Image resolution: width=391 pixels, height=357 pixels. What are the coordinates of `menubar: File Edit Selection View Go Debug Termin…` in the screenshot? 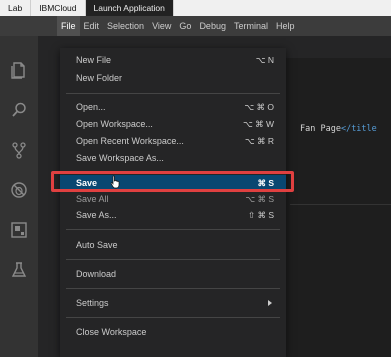 It's located at (195, 26).